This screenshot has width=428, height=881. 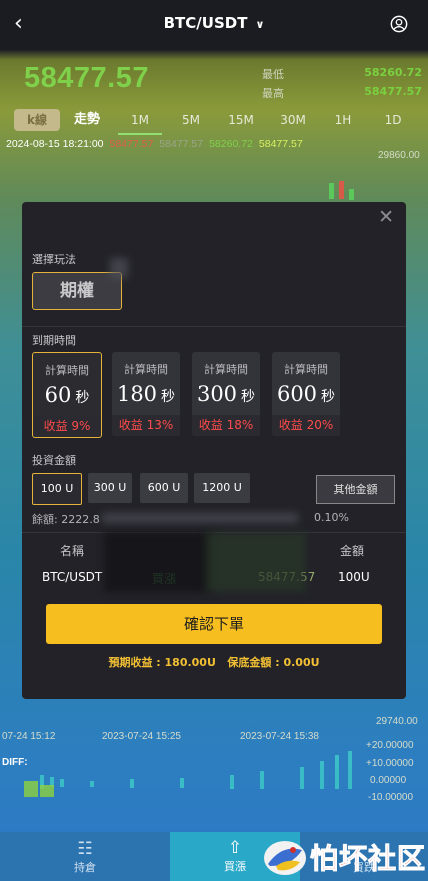 What do you see at coordinates (137, 394) in the screenshot?
I see `duration-seconds: 180` at bounding box center [137, 394].